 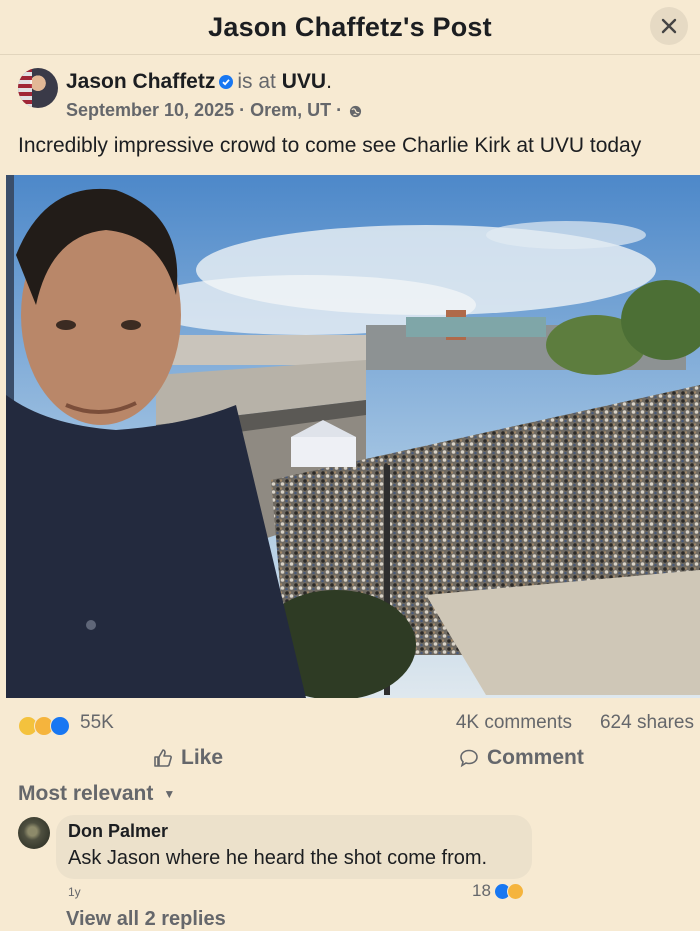 What do you see at coordinates (481, 890) in the screenshot?
I see `comment-reaction-count: 18` at bounding box center [481, 890].